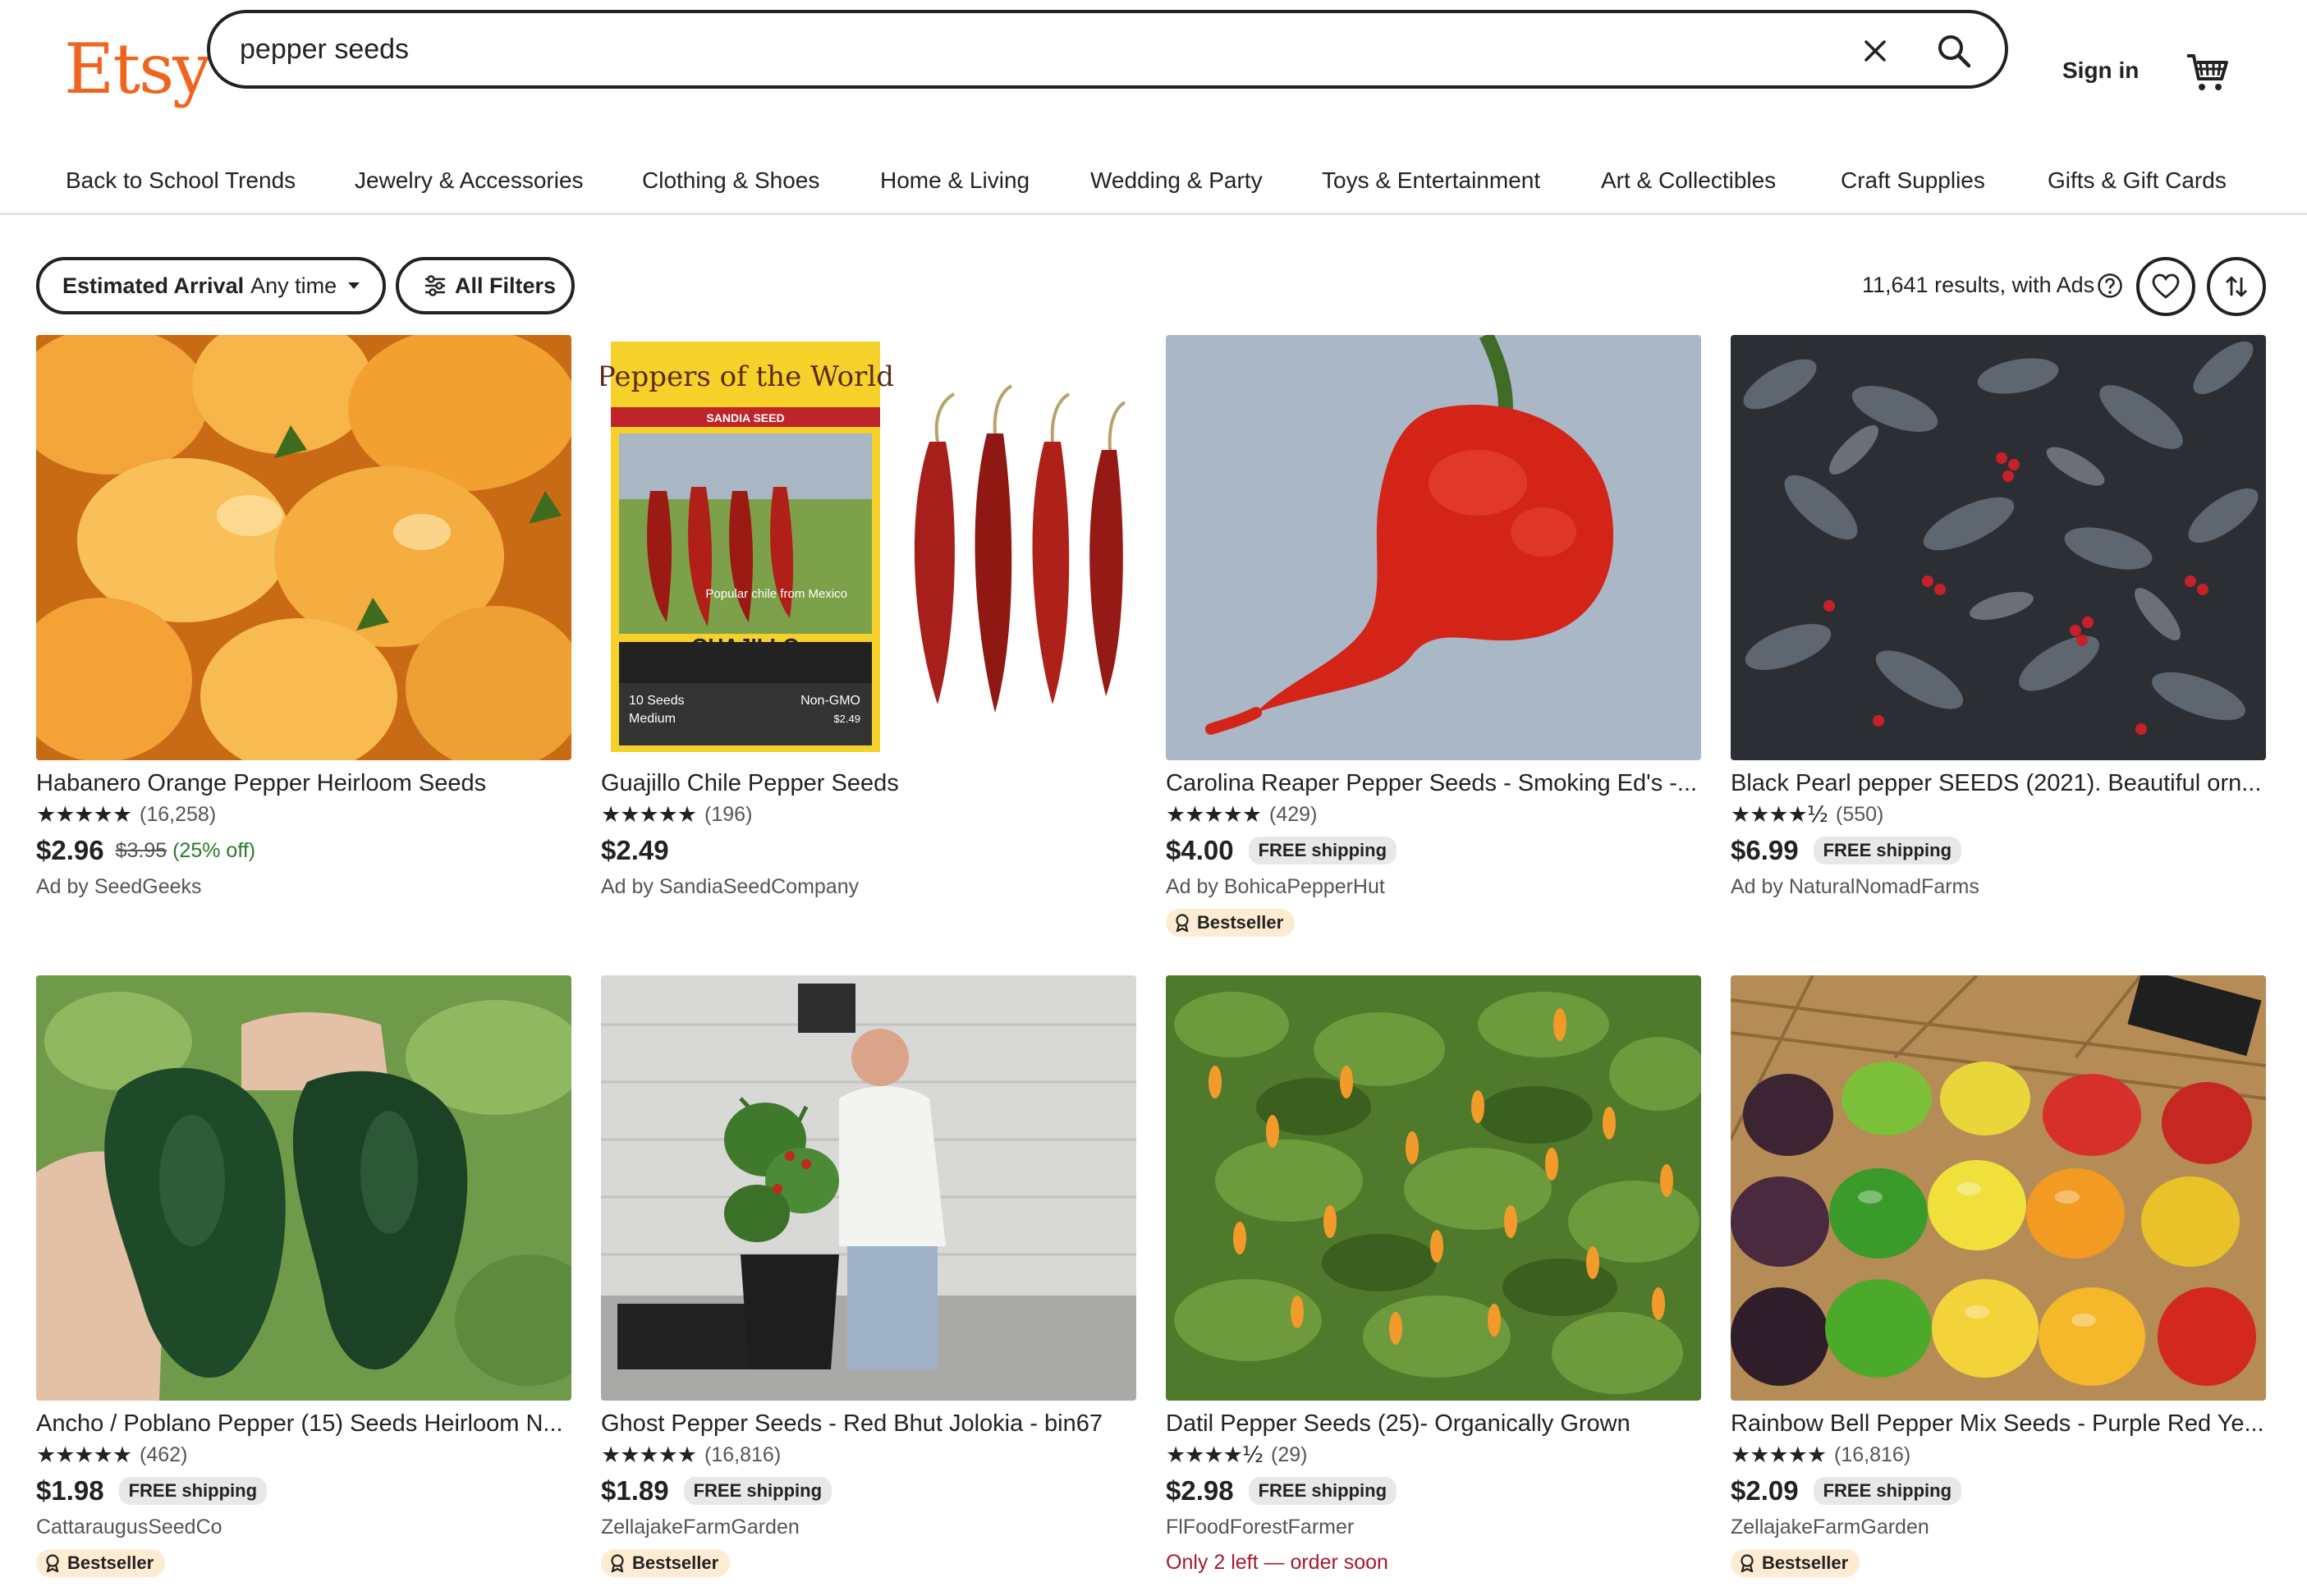  I want to click on caret-down-icon, so click(354, 285).